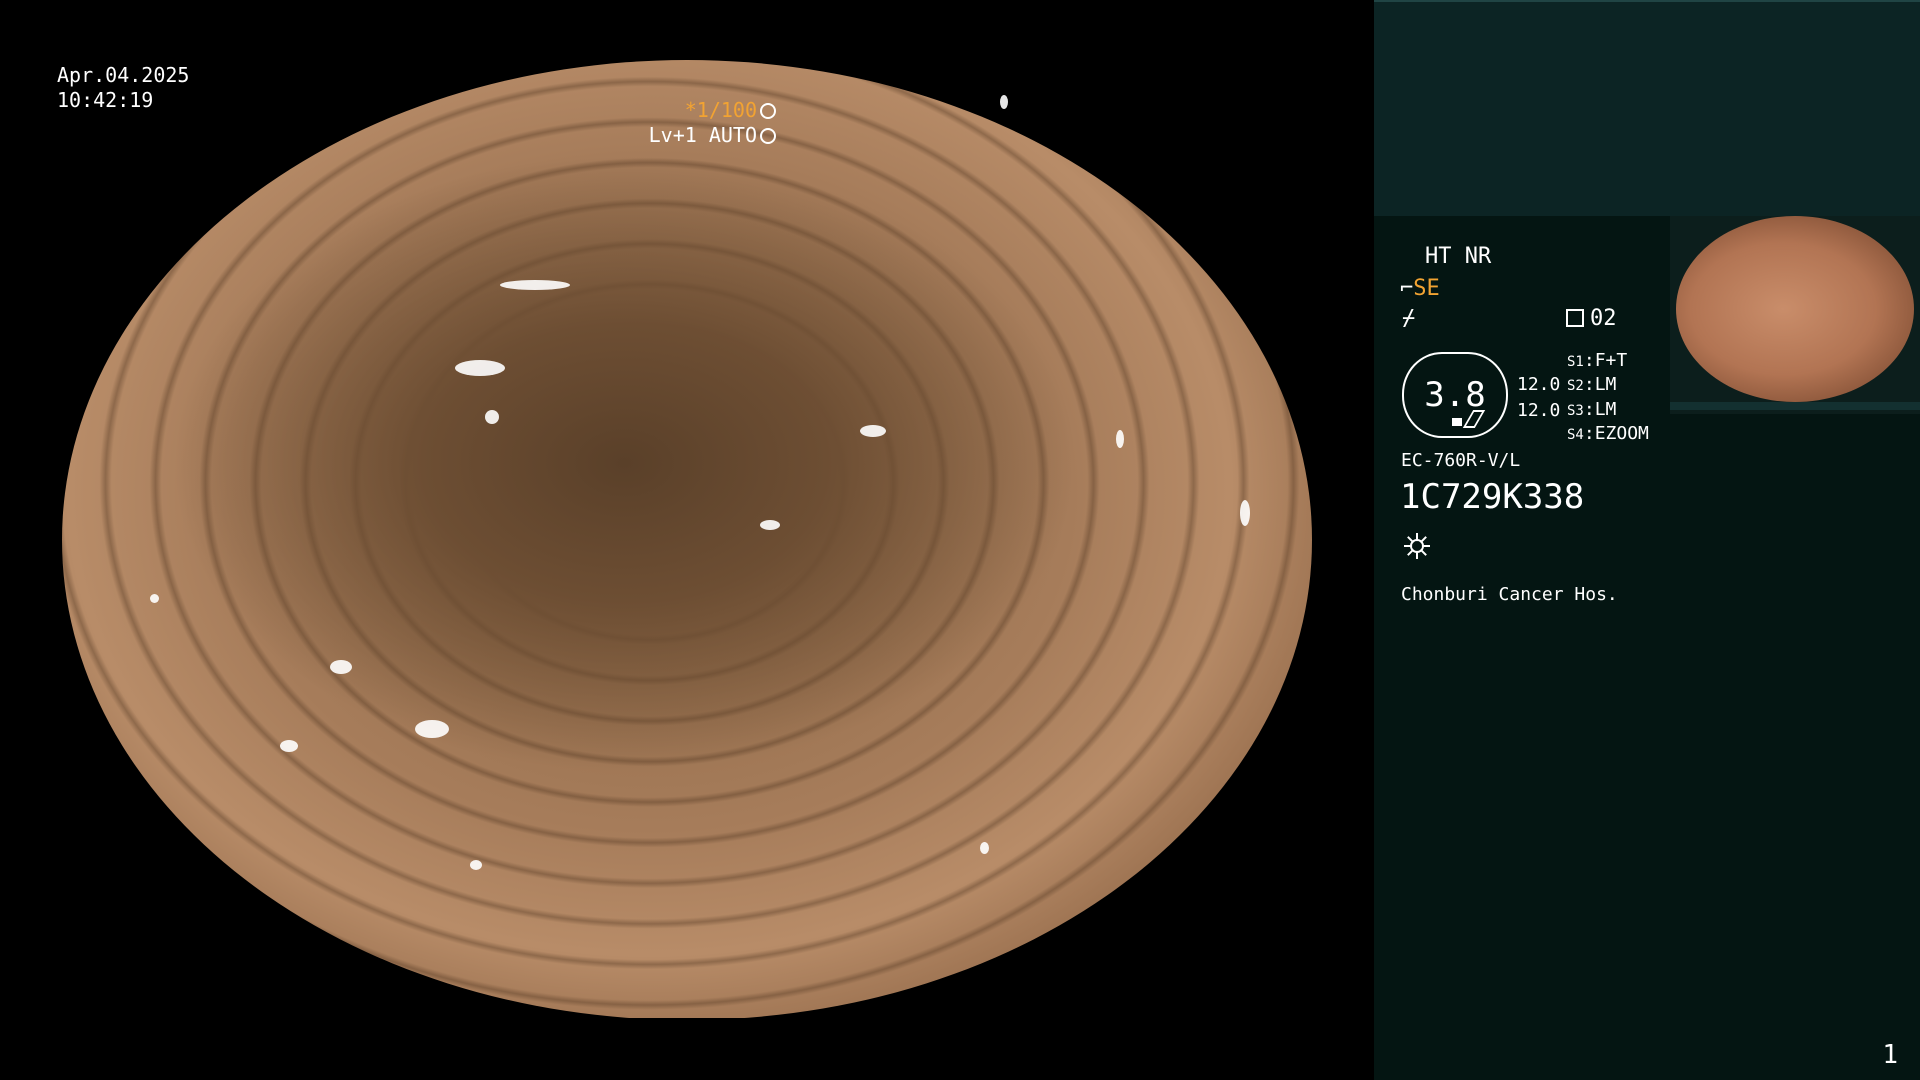  Describe the element at coordinates (1795, 309) in the screenshot. I see `thumbnail-image` at that location.